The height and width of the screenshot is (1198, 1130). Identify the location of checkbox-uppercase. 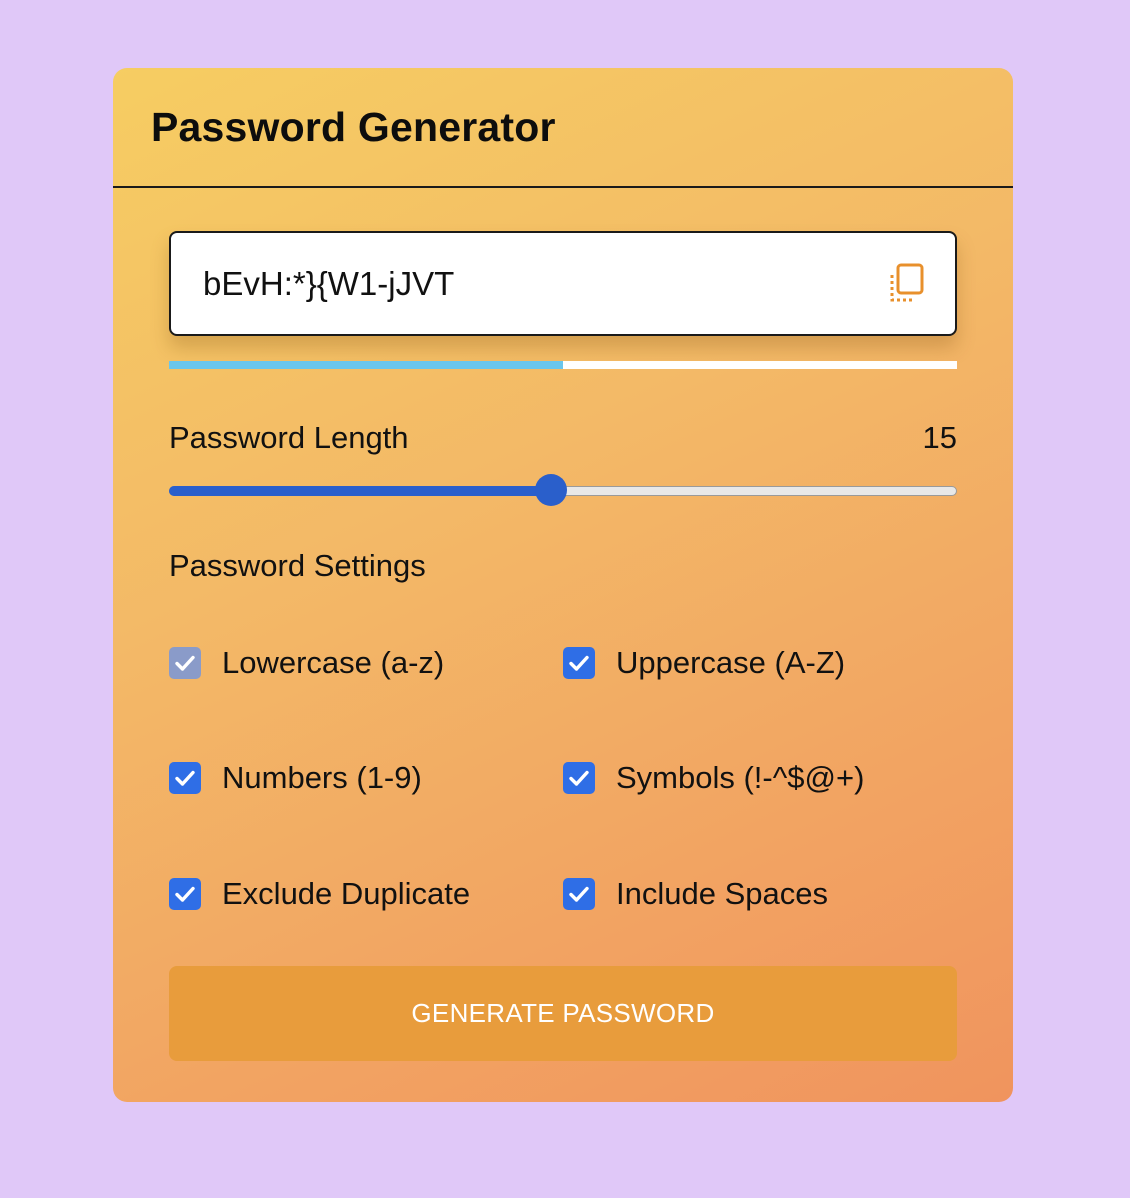
(579, 663).